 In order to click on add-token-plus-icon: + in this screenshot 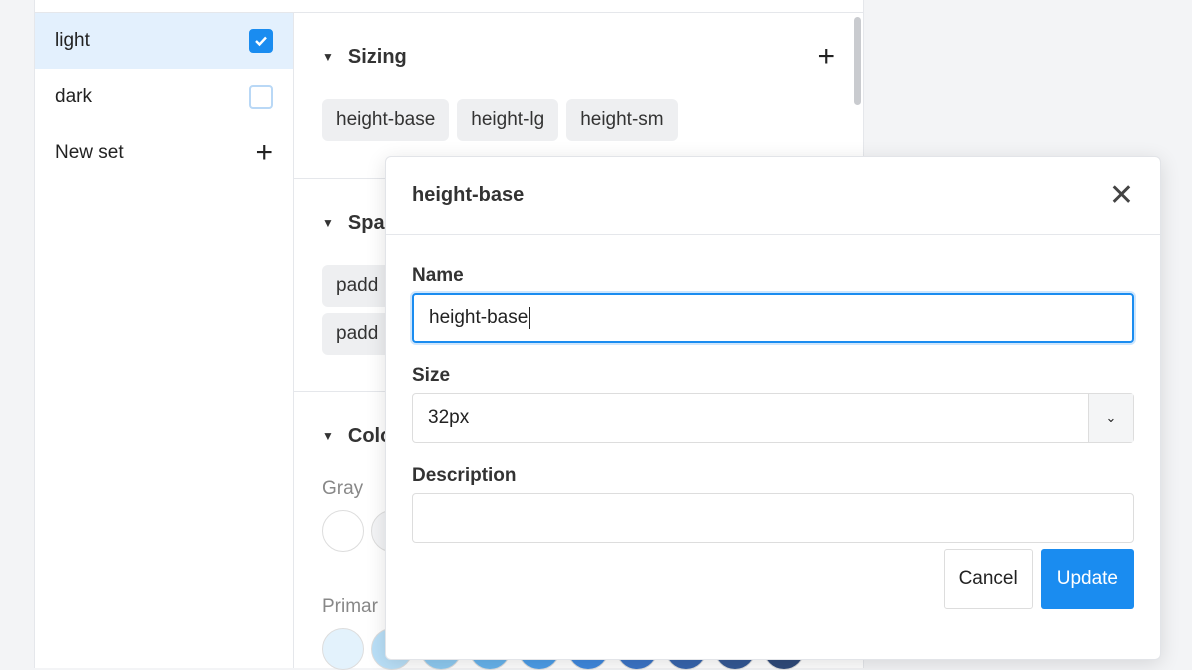, I will do `click(826, 57)`.